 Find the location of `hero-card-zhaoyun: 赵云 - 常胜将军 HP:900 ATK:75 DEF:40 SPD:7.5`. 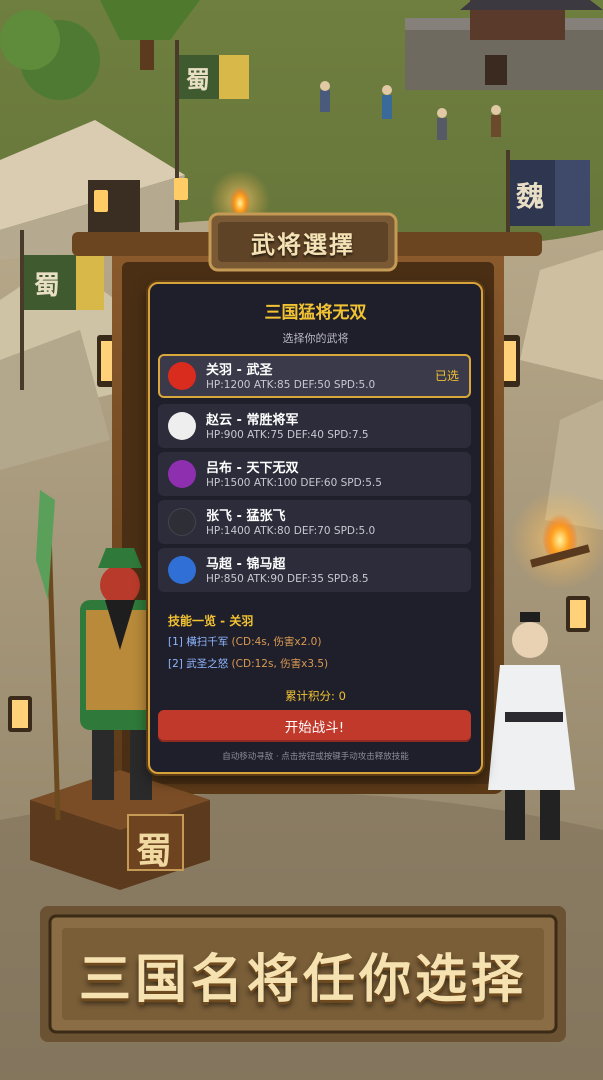

hero-card-zhaoyun: 赵云 - 常胜将军 HP:900 ATK:75 DEF:40 SPD:7.5 is located at coordinates (314, 426).